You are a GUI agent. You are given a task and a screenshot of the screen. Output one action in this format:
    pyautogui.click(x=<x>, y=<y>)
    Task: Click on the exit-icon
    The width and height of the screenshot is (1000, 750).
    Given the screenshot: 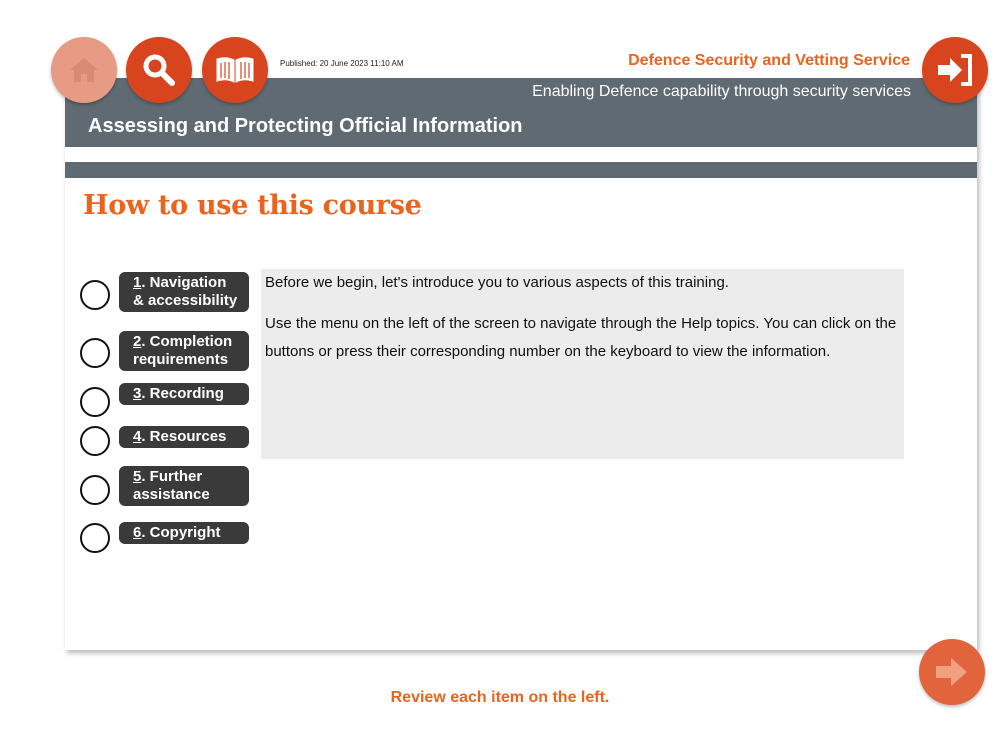 What is the action you would take?
    pyautogui.click(x=955, y=70)
    